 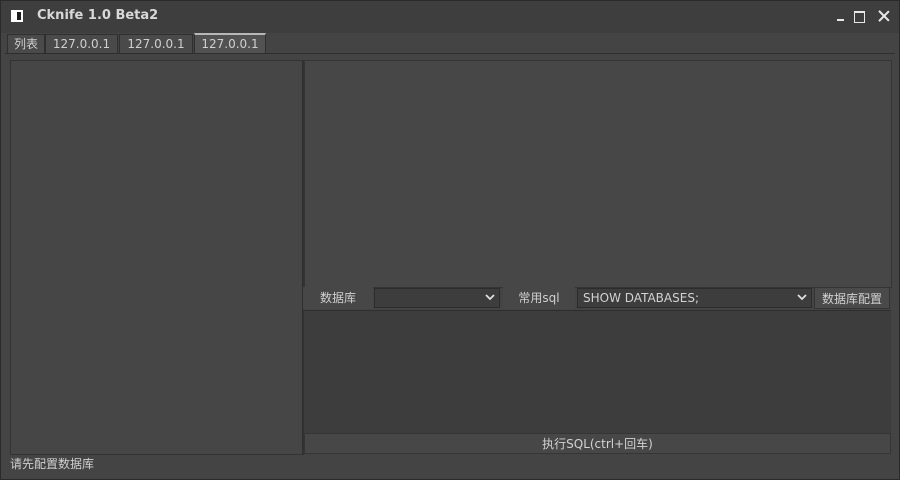 What do you see at coordinates (450, 17) in the screenshot?
I see `title-bar: Cknife 1.0 Beta2` at bounding box center [450, 17].